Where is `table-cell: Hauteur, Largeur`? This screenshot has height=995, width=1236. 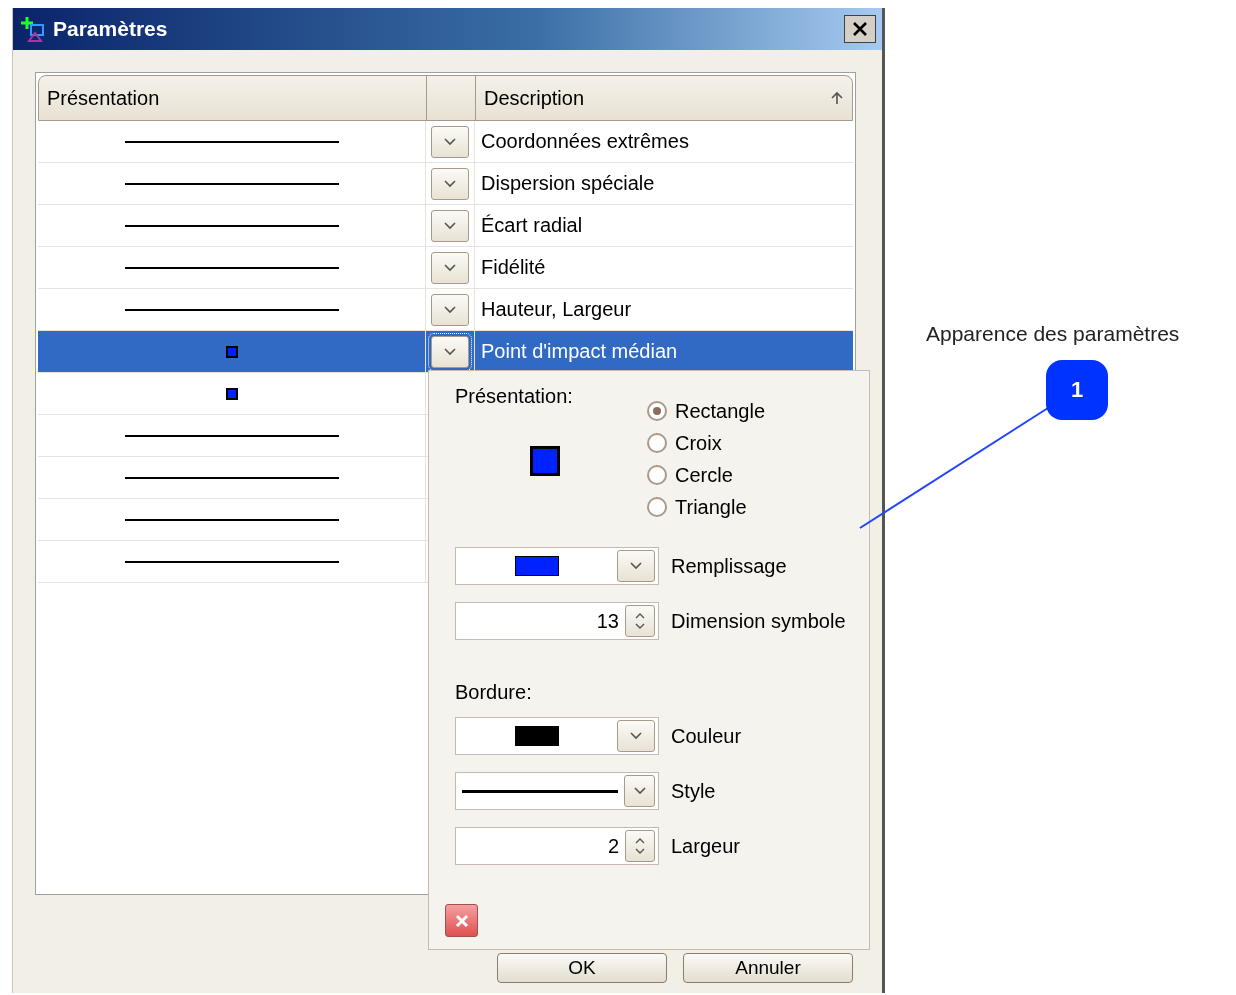
table-cell: Hauteur, Largeur is located at coordinates (556, 309).